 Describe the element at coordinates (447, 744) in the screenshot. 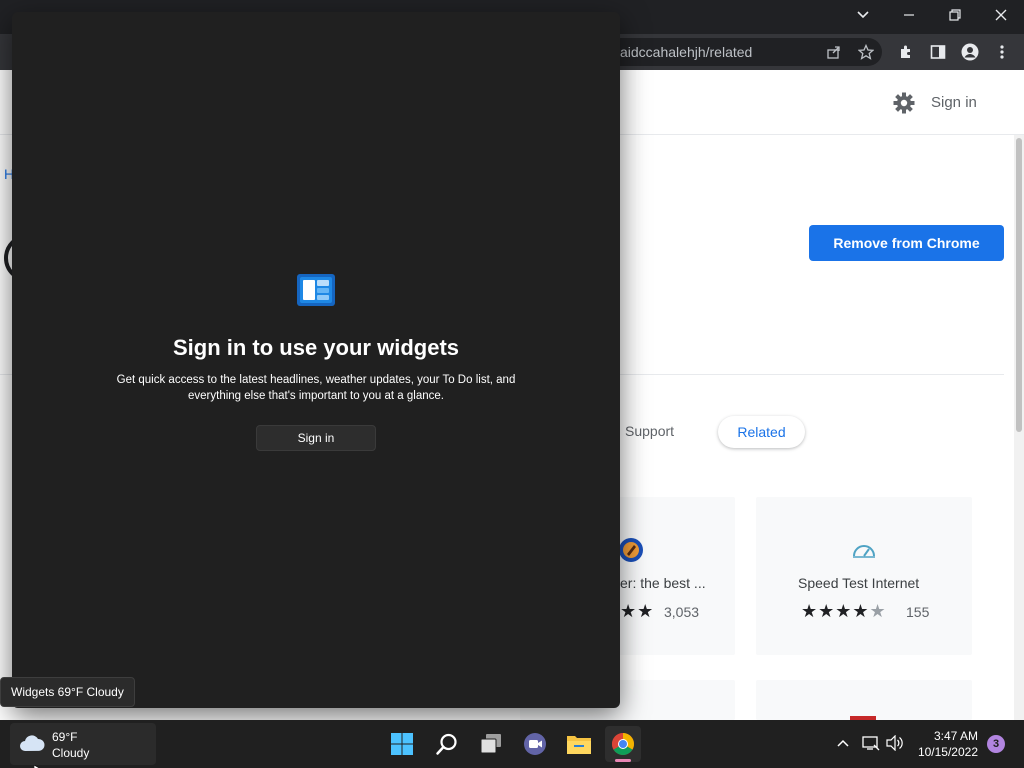

I see `search-icon` at that location.